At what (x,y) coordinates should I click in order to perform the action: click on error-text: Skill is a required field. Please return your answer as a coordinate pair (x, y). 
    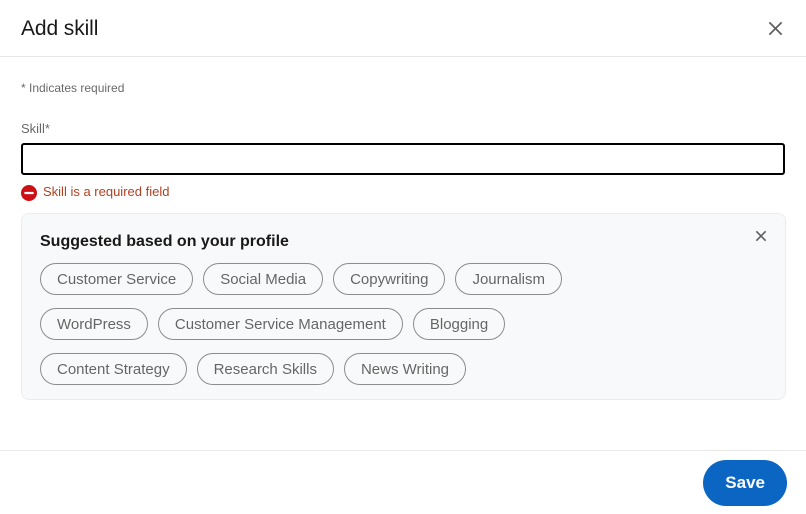
    Looking at the image, I should click on (106, 192).